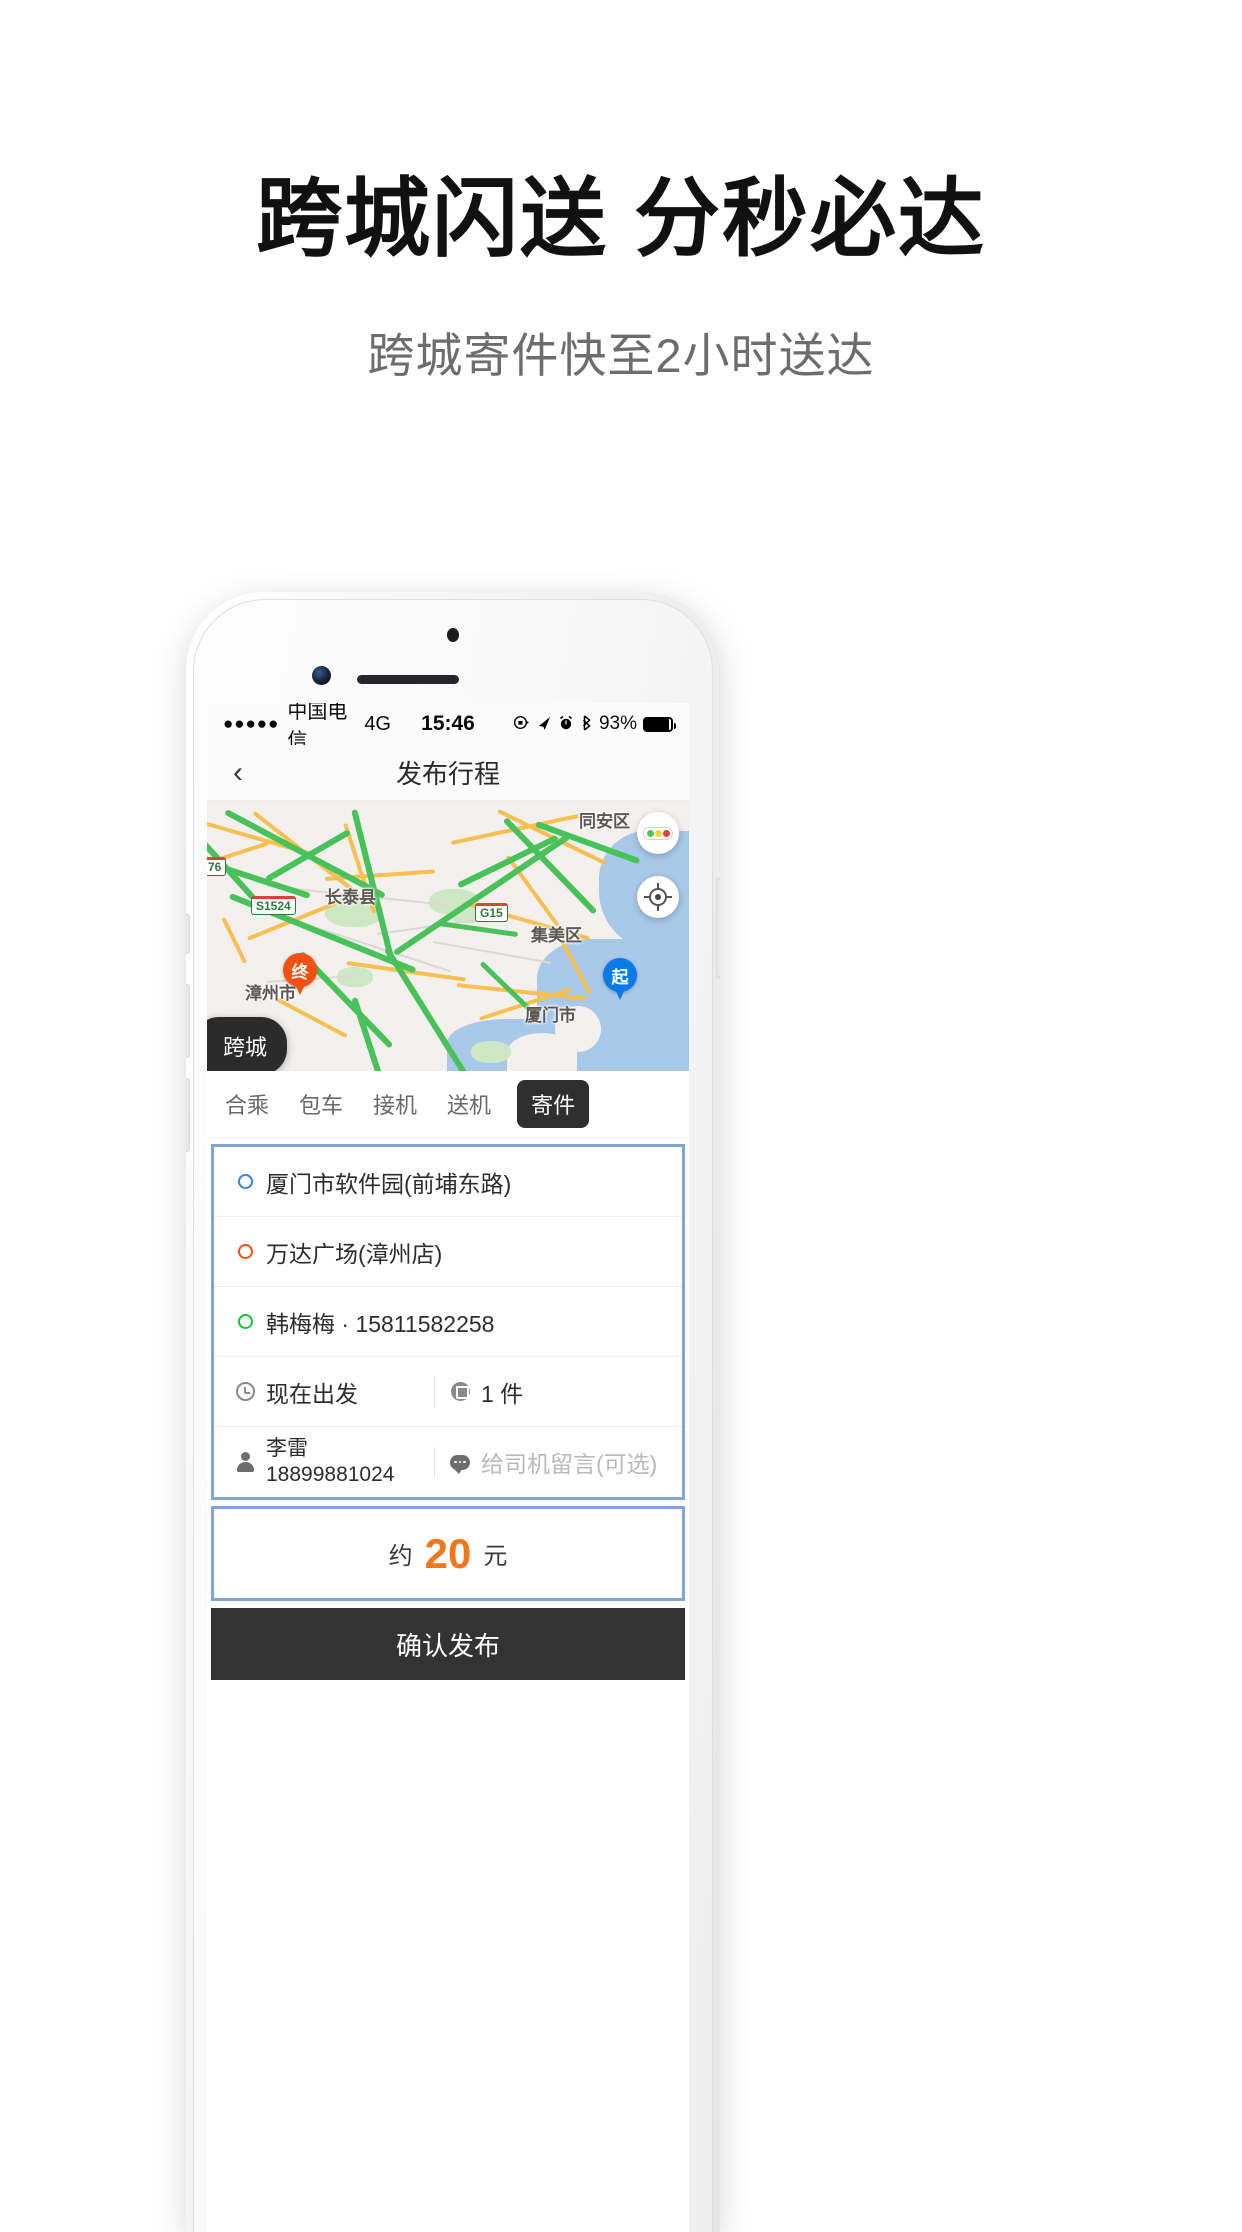 Image resolution: width=1242 pixels, height=2232 pixels. What do you see at coordinates (544, 724) in the screenshot?
I see `location-arrow-icon` at bounding box center [544, 724].